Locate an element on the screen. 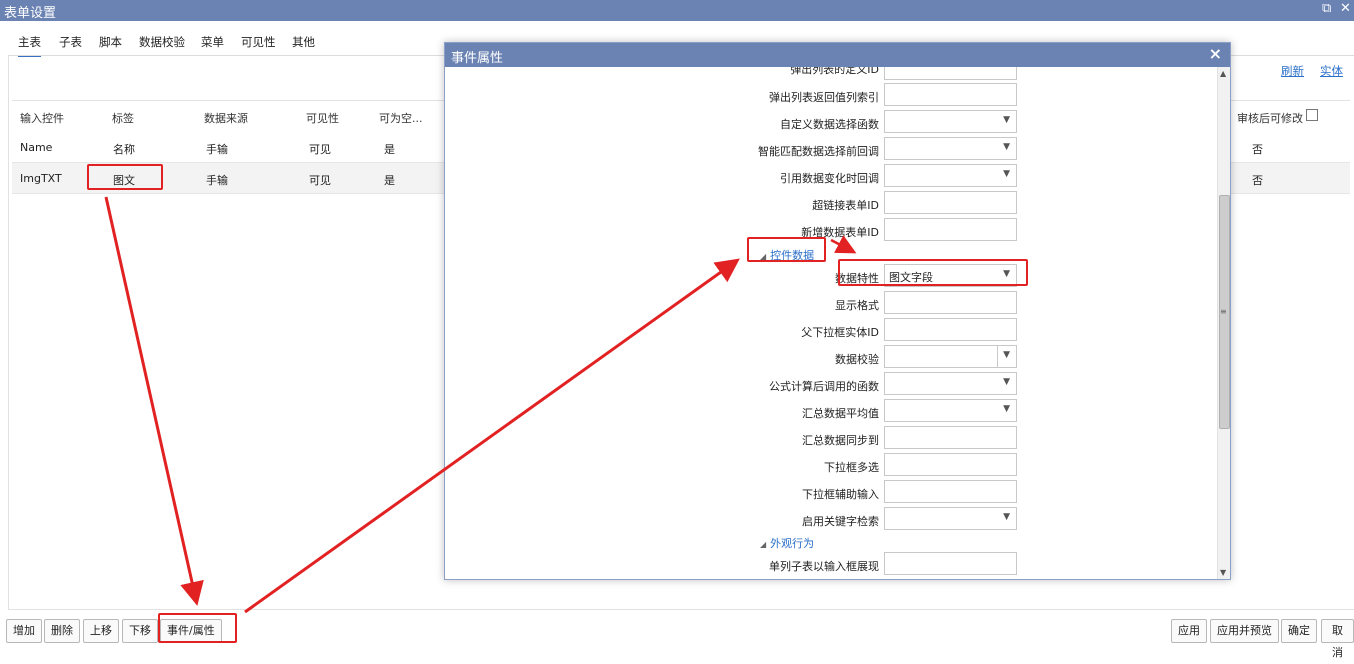 This screenshot has width=1354, height=664. arrow-down-icon: ▼ is located at coordinates (1223, 572).